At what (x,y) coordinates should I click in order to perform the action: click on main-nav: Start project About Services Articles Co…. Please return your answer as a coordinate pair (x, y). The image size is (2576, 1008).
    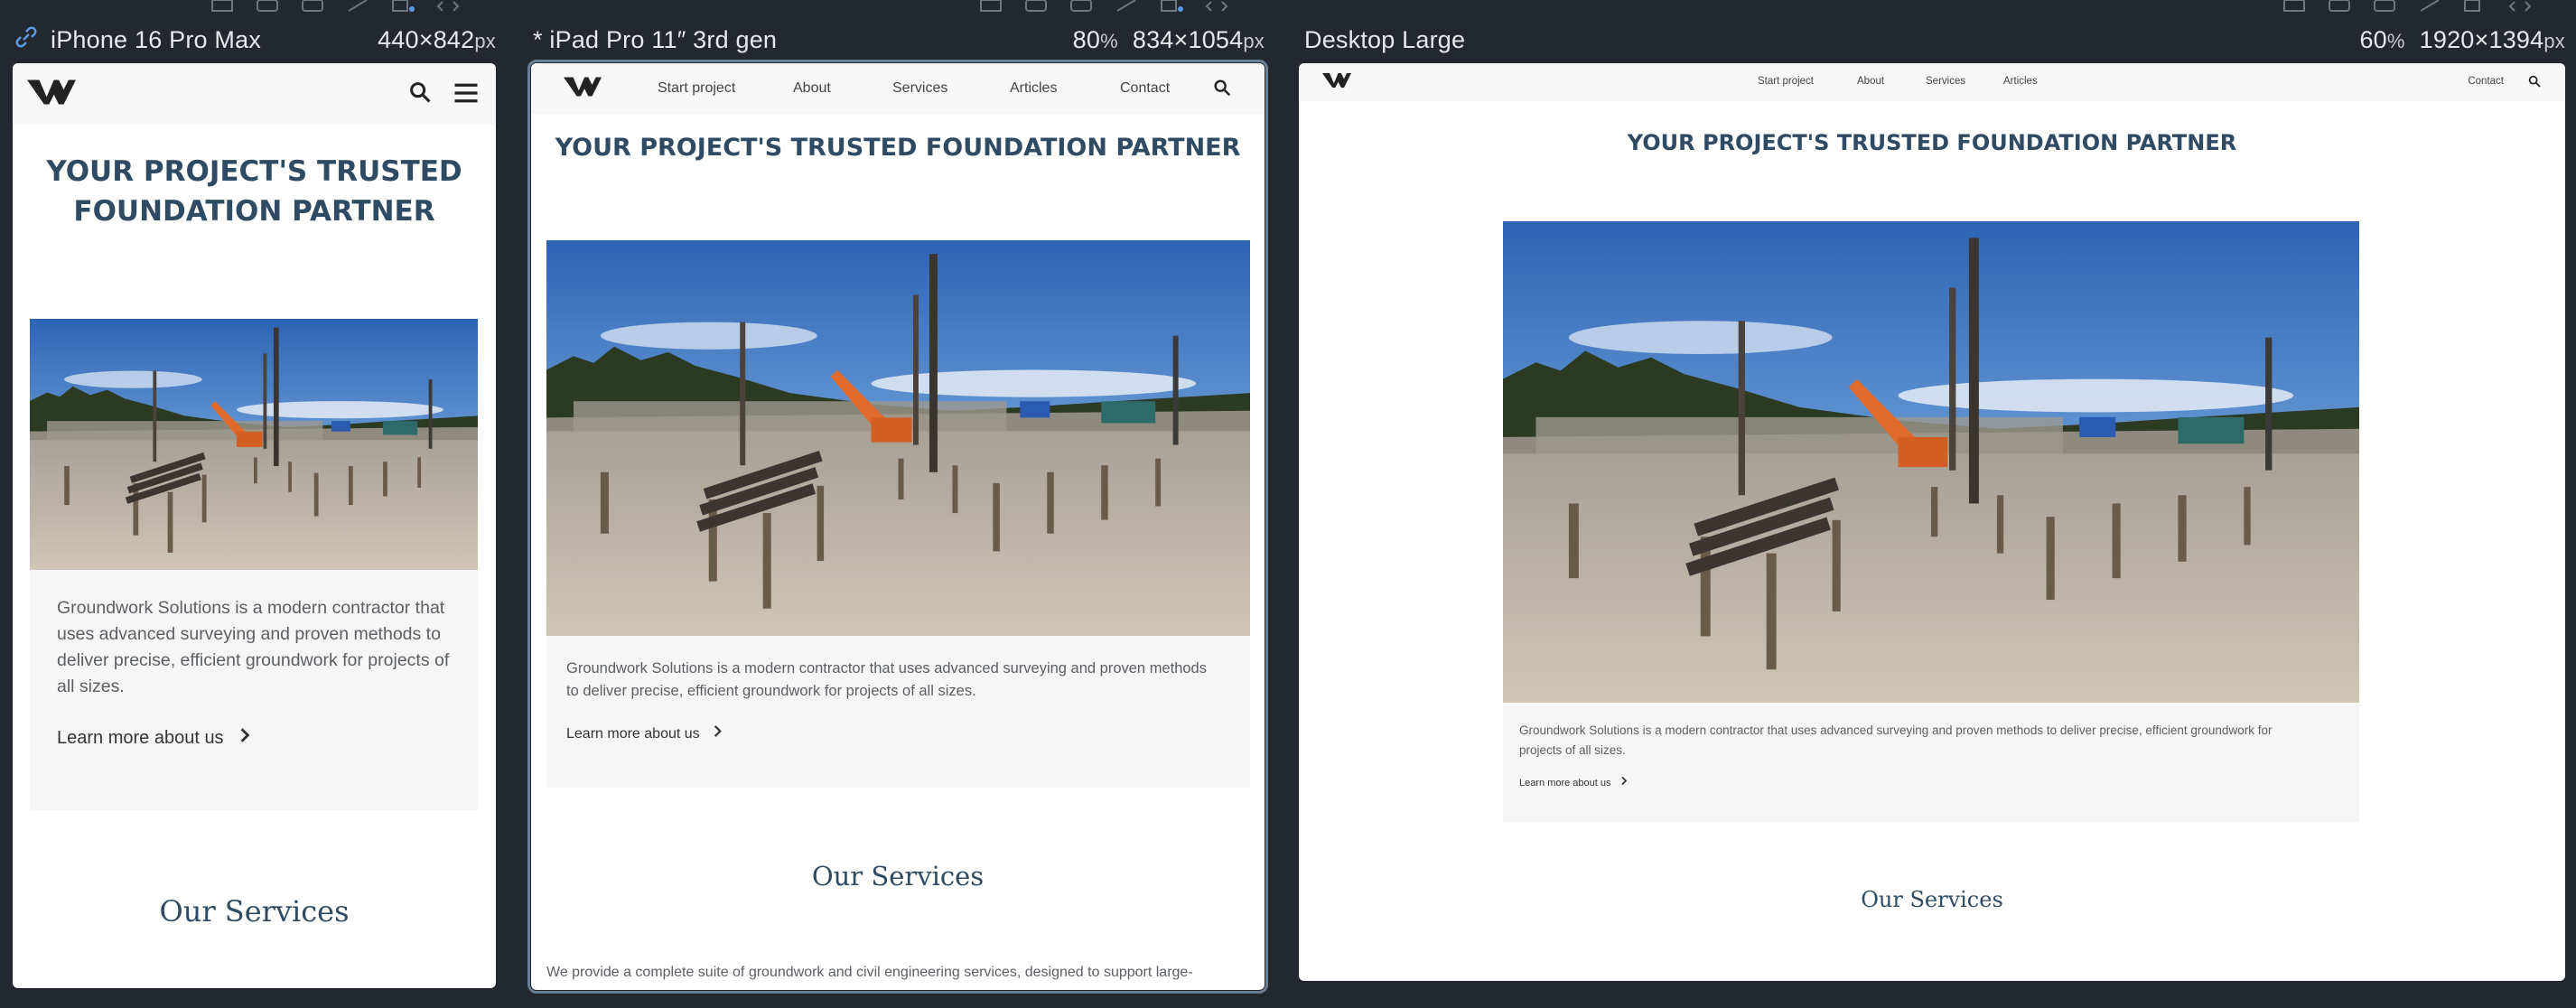
    Looking at the image, I should click on (931, 88).